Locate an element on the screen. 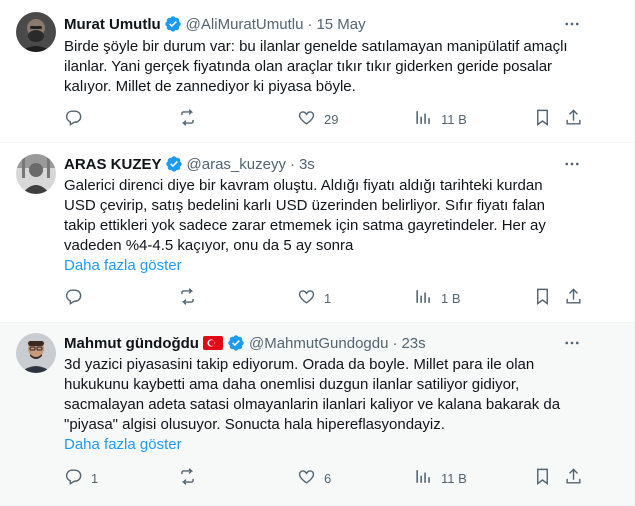 This screenshot has height=506, width=635. views-count: 1 B is located at coordinates (451, 298).